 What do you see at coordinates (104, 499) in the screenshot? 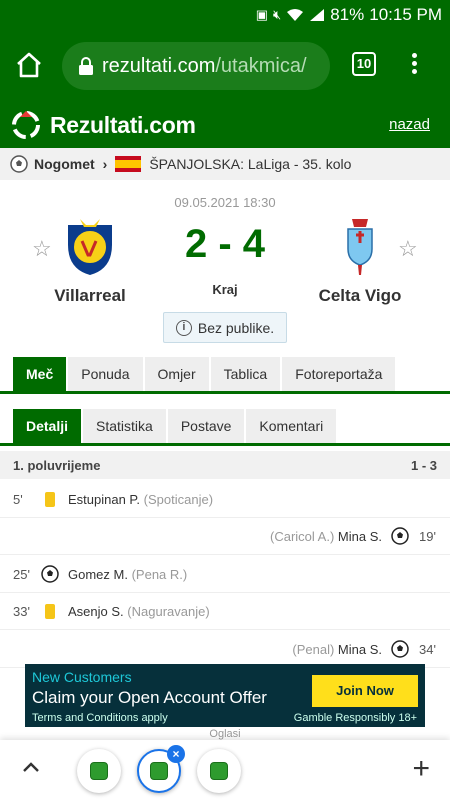
I see `event-player: Estupinan P.` at bounding box center [104, 499].